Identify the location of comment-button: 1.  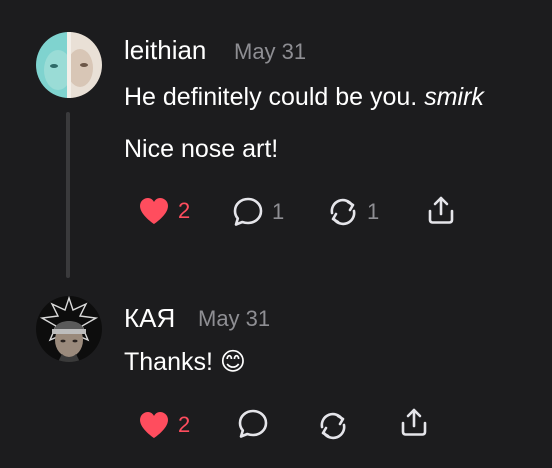
(258, 212).